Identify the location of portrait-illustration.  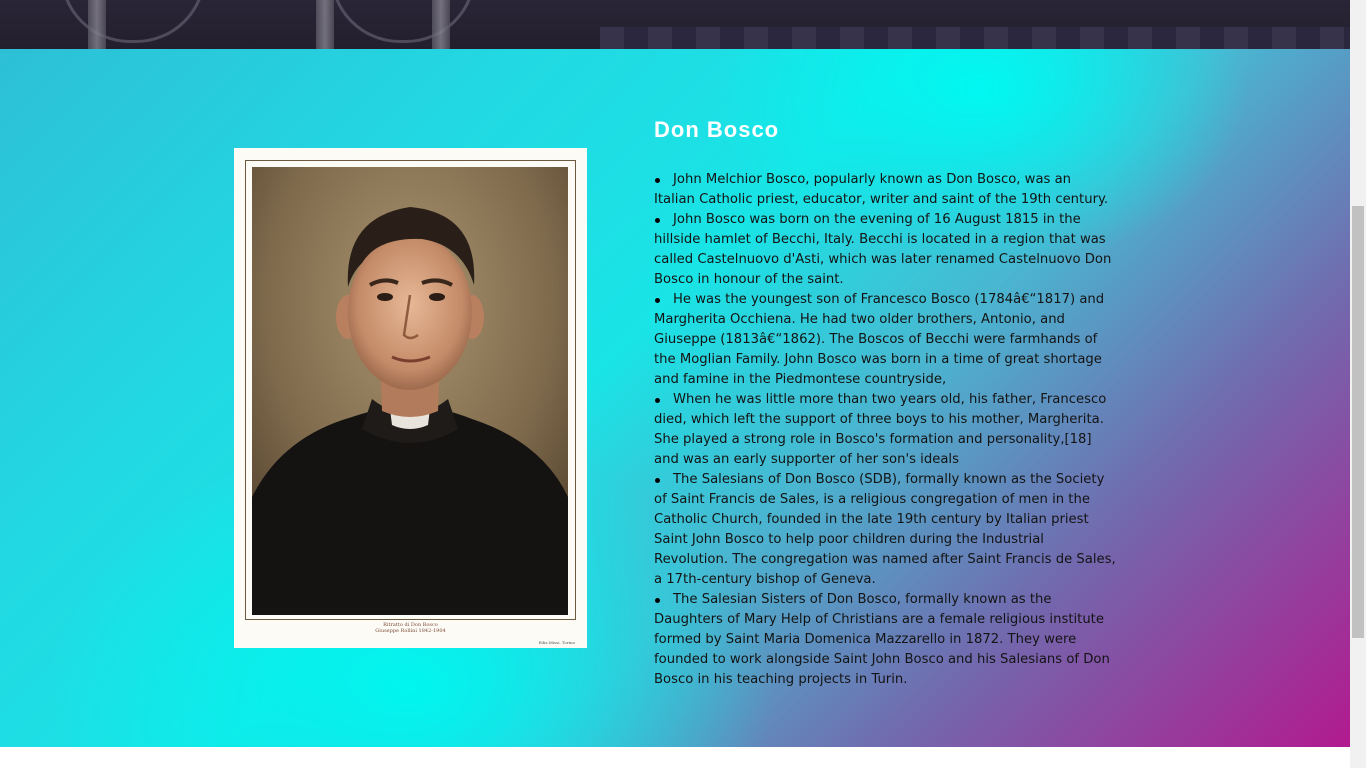
(410, 391).